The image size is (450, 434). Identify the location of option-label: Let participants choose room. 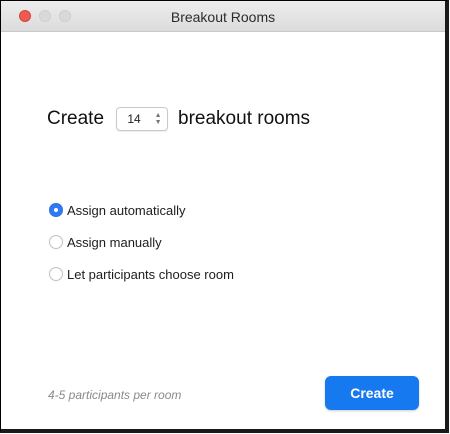
(150, 274).